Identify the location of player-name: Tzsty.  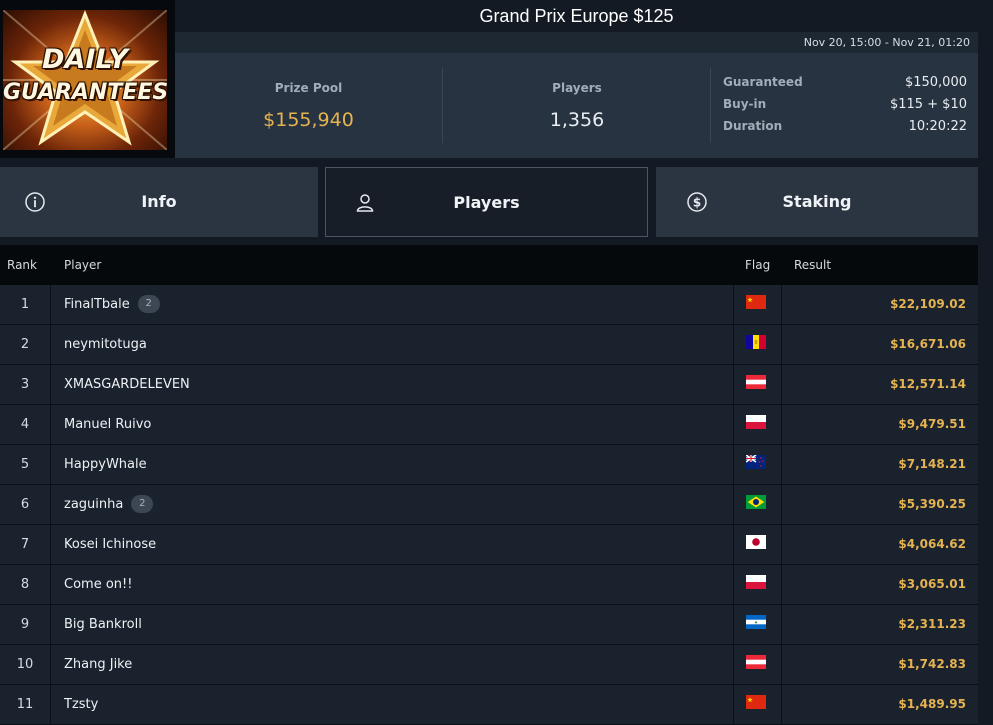
(81, 704).